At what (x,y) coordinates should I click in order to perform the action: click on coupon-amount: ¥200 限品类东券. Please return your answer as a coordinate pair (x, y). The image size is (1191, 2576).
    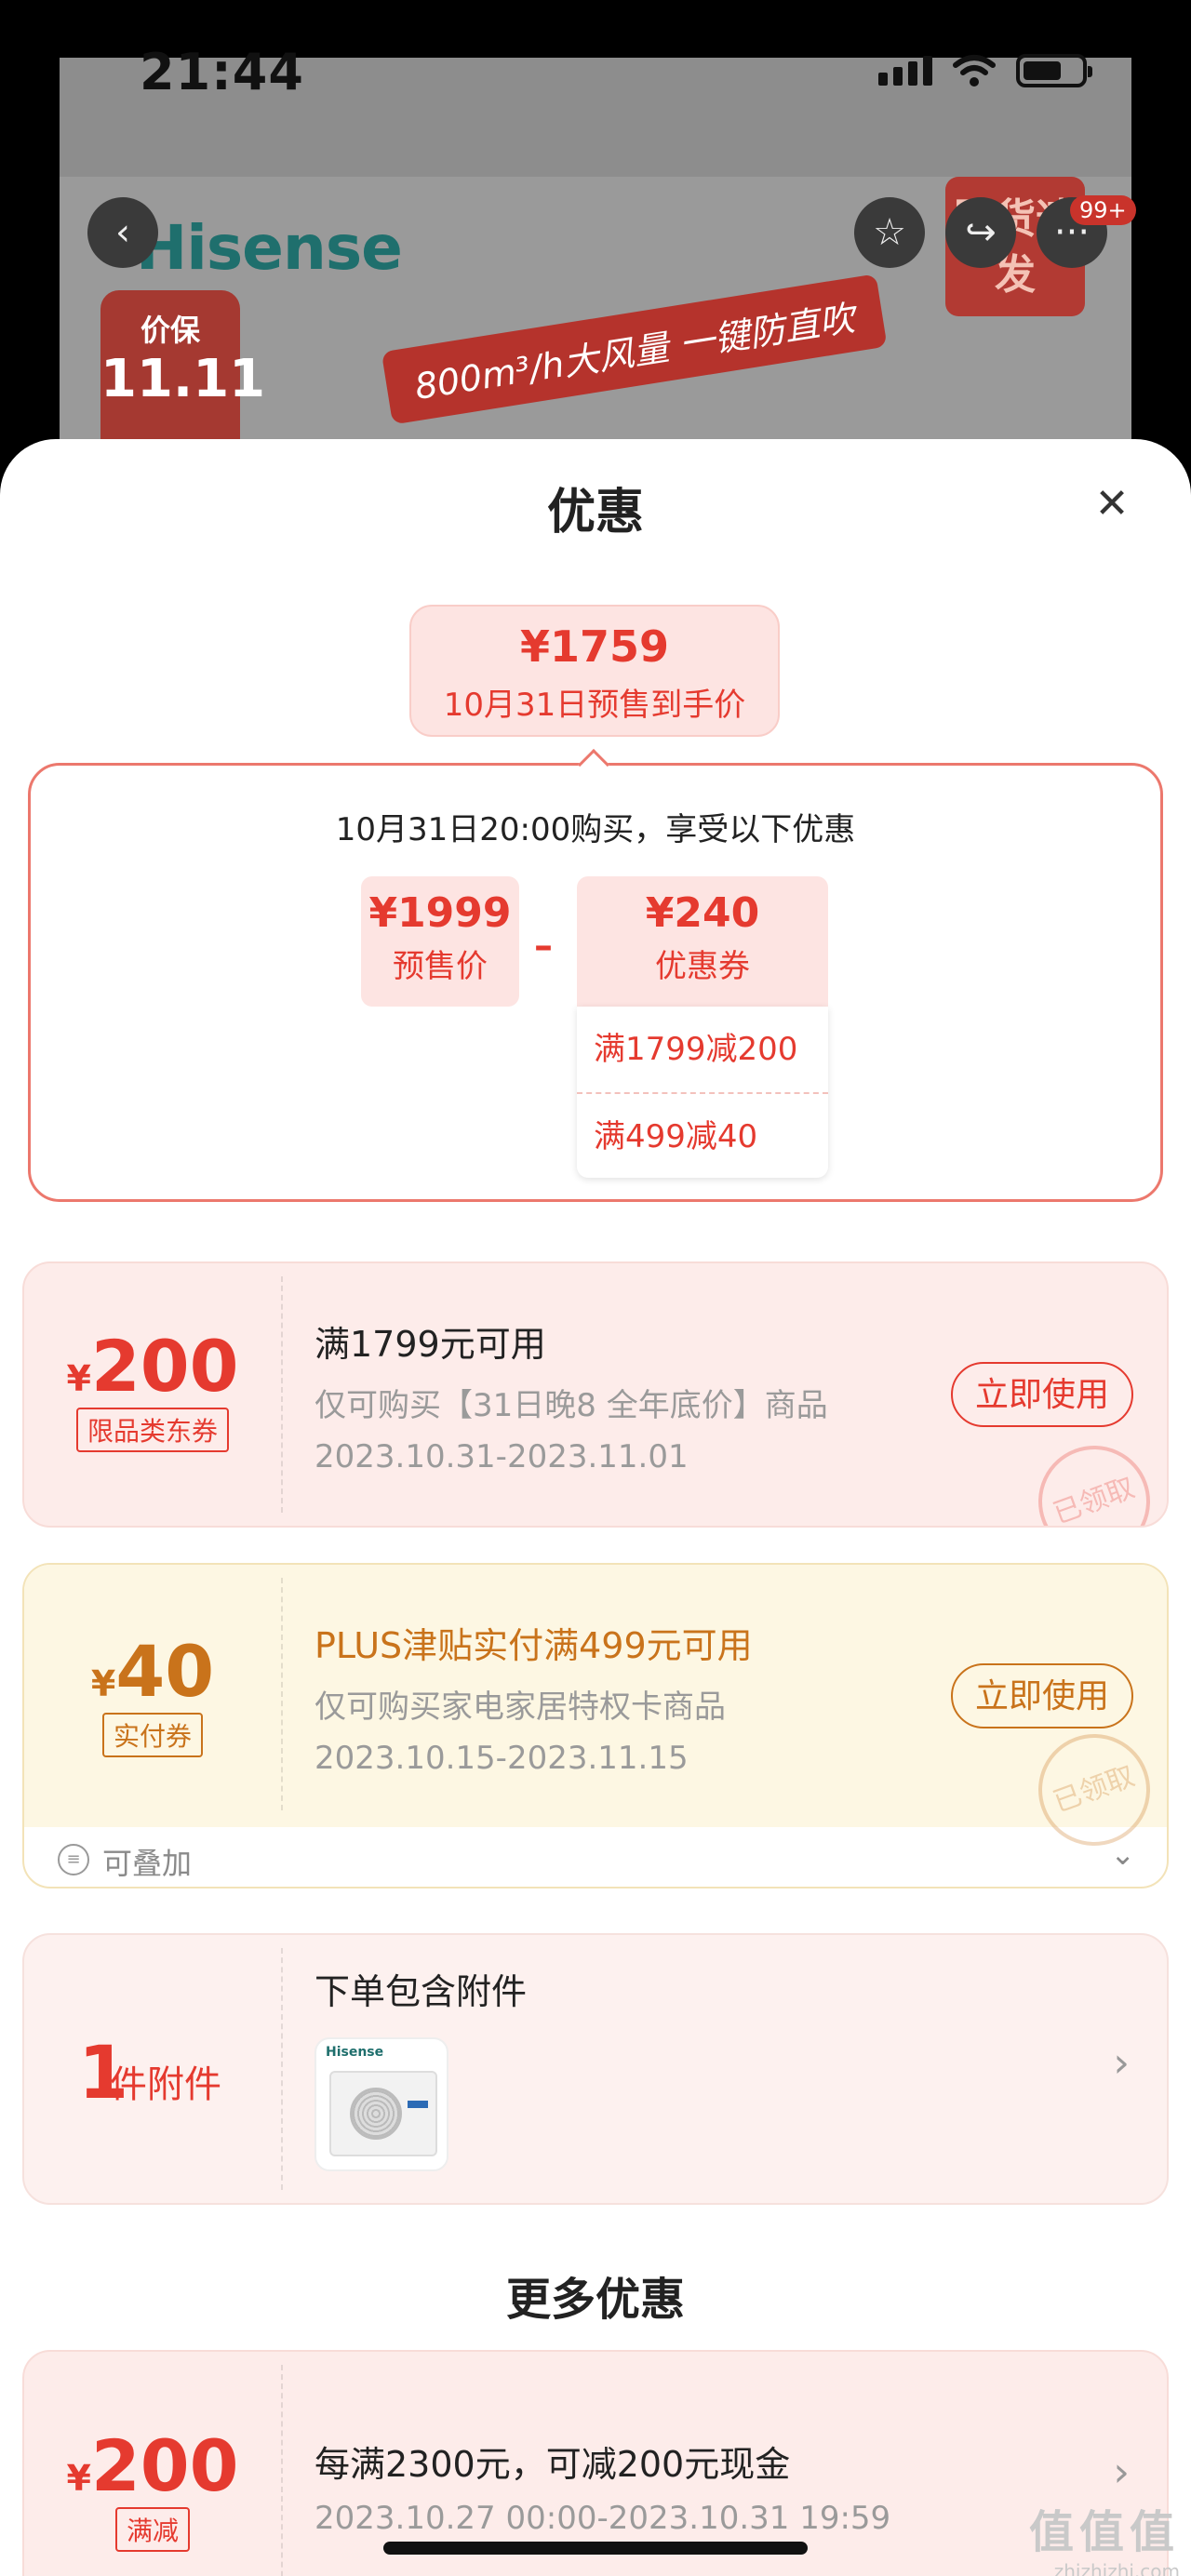
    Looking at the image, I should click on (152, 1388).